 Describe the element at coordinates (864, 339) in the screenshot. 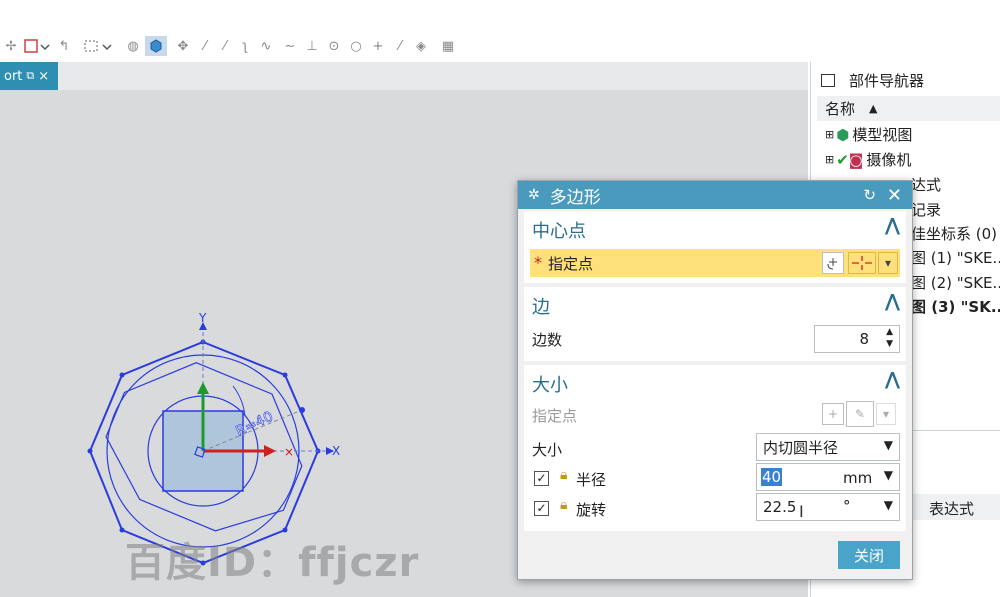

I see `edge-count-value: 8` at that location.